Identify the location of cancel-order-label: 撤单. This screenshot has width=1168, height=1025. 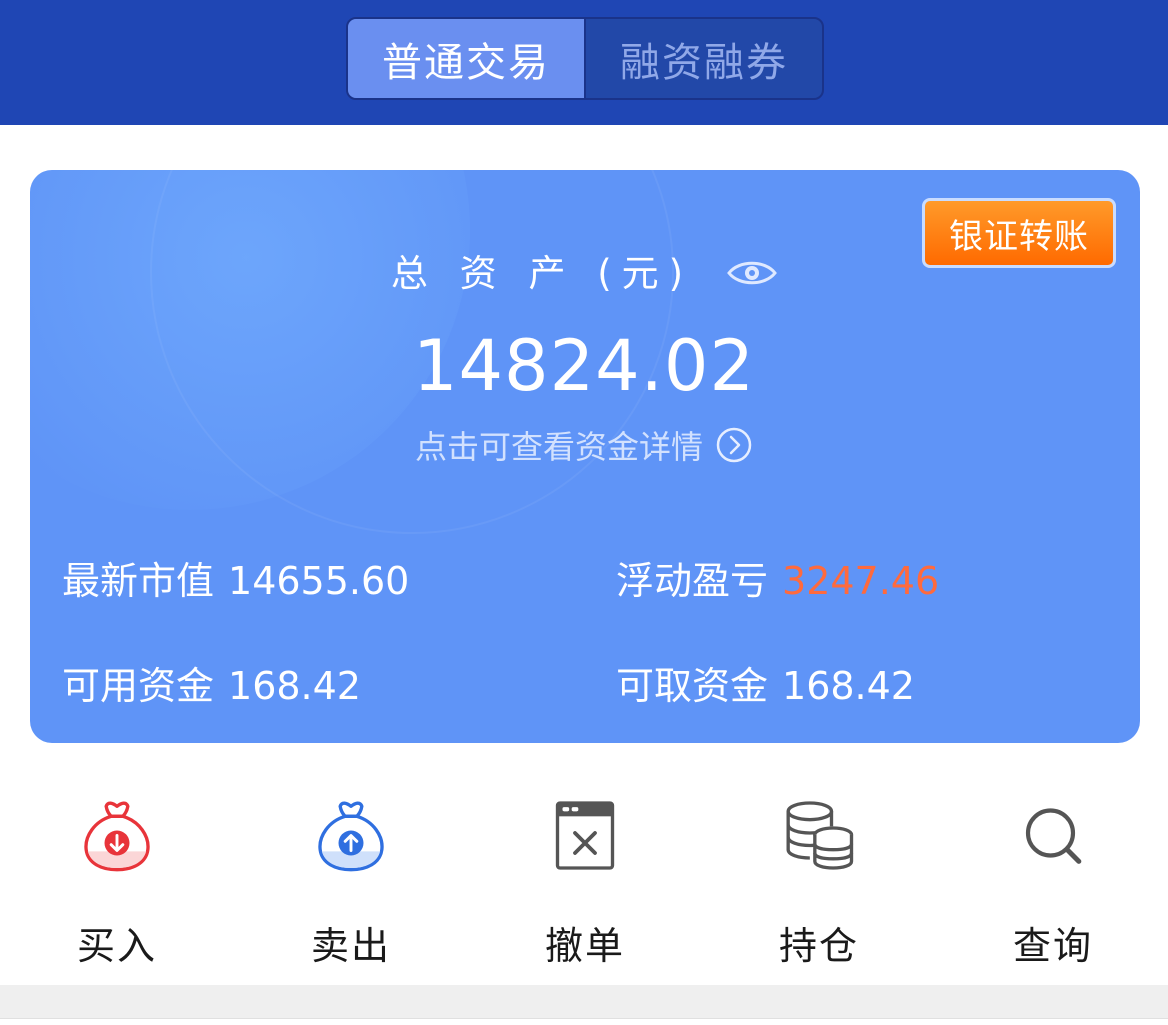
(584, 946).